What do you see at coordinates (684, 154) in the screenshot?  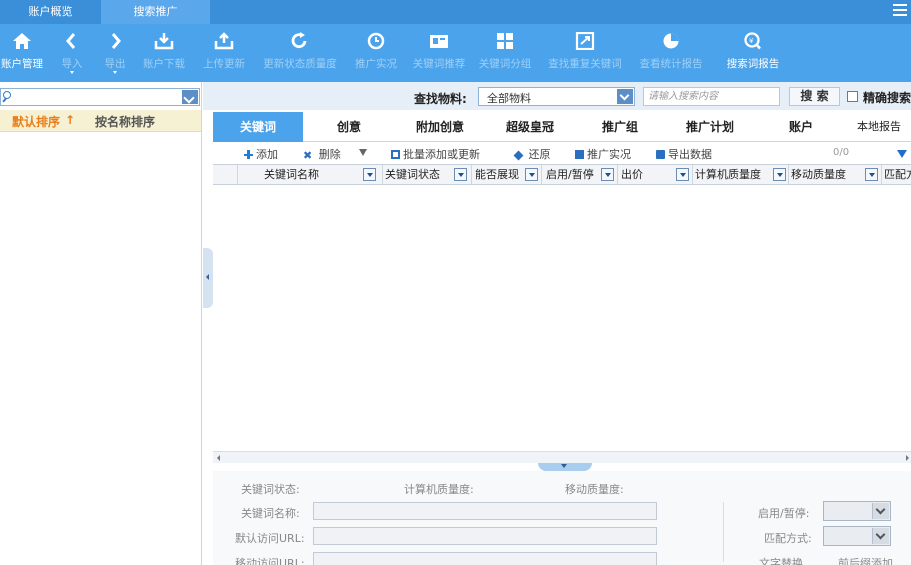 I see `export-data-button: 导出数据` at bounding box center [684, 154].